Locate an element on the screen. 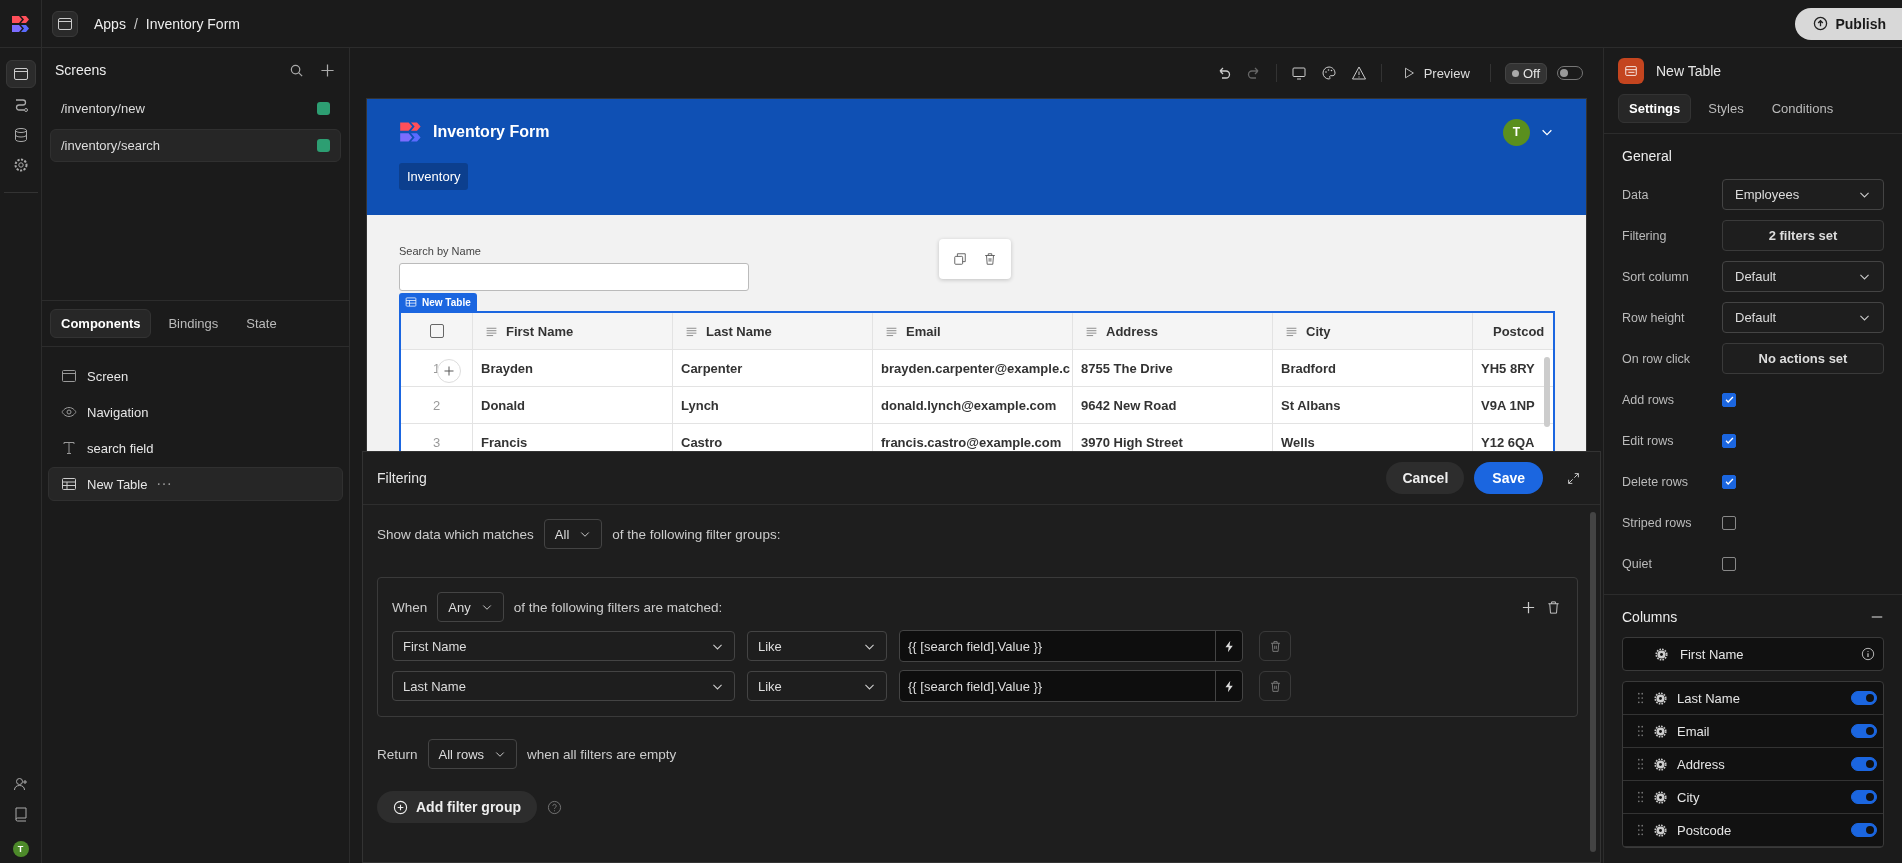 The image size is (1902, 863). sidebar-toggle-button is located at coordinates (65, 23).